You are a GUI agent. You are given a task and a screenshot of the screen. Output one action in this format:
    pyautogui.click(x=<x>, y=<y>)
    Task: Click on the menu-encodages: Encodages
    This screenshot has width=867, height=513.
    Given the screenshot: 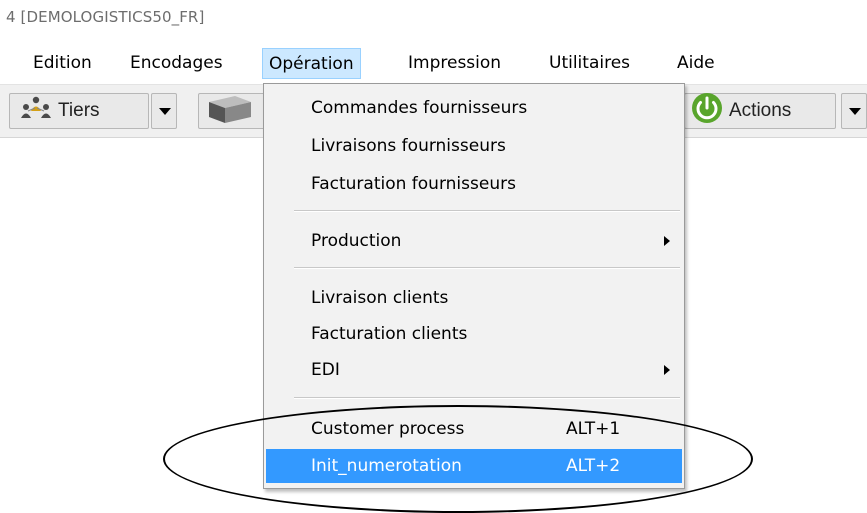 What is the action you would take?
    pyautogui.click(x=176, y=63)
    